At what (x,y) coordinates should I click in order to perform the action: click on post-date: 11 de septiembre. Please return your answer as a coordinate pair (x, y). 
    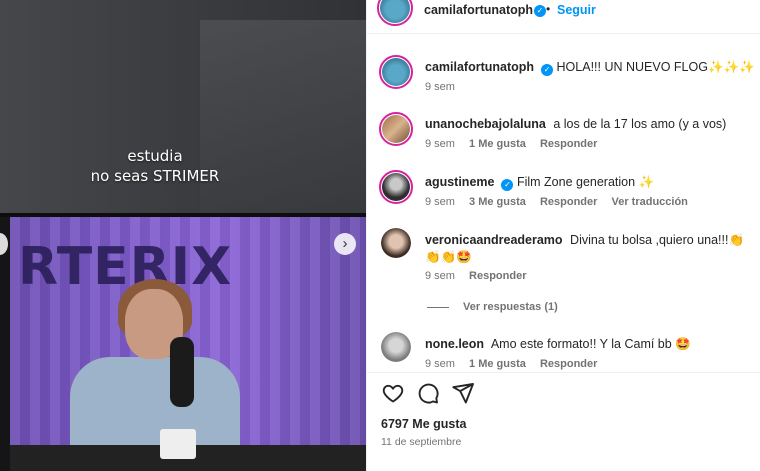
    Looking at the image, I should click on (421, 442).